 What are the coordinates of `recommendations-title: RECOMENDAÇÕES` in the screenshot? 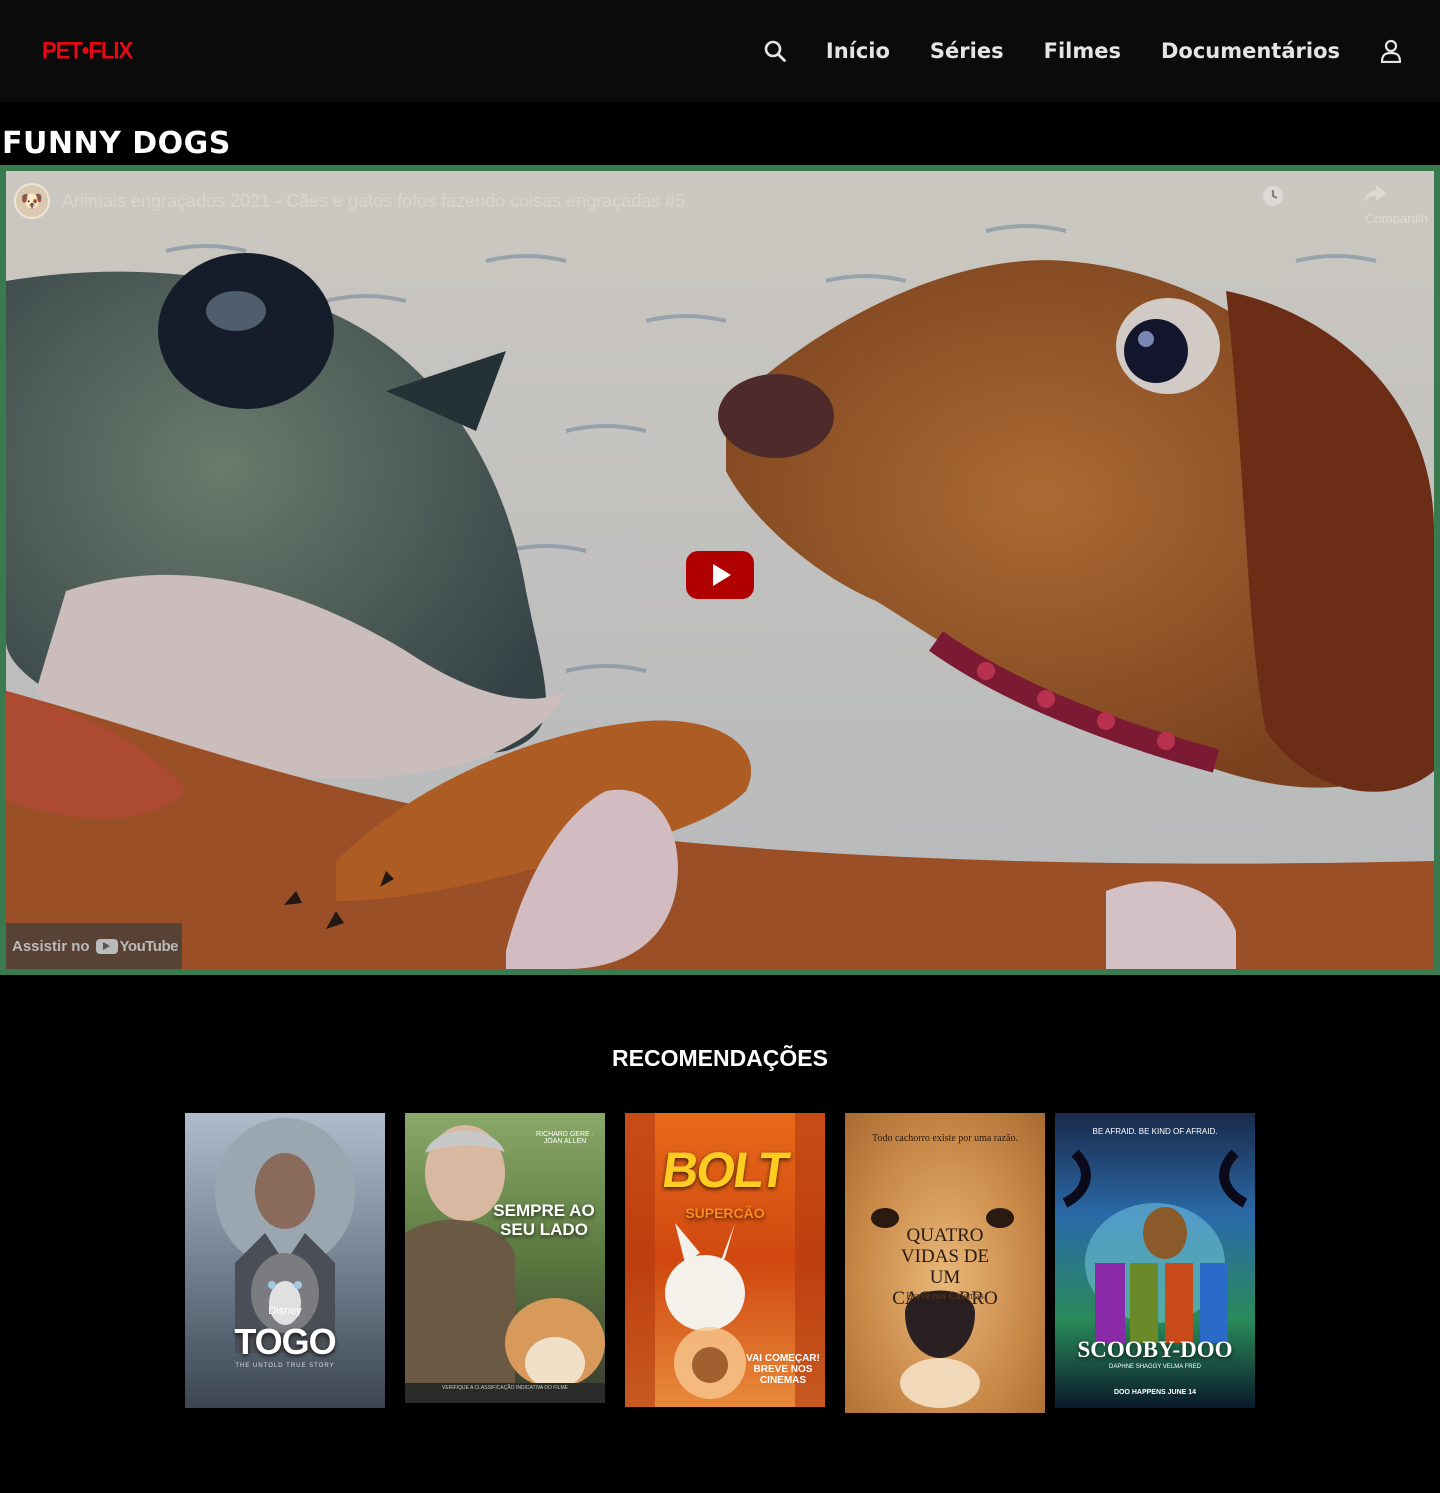 It's located at (720, 1058).